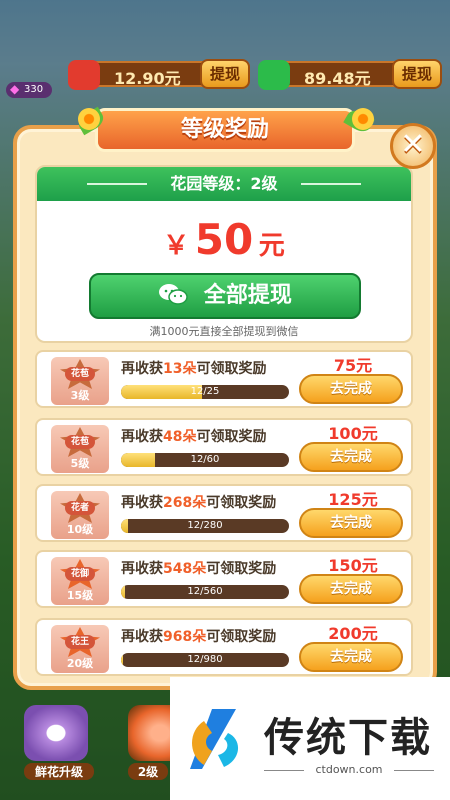 The image size is (450, 800). I want to click on level-badge: 花御 15级, so click(80, 581).